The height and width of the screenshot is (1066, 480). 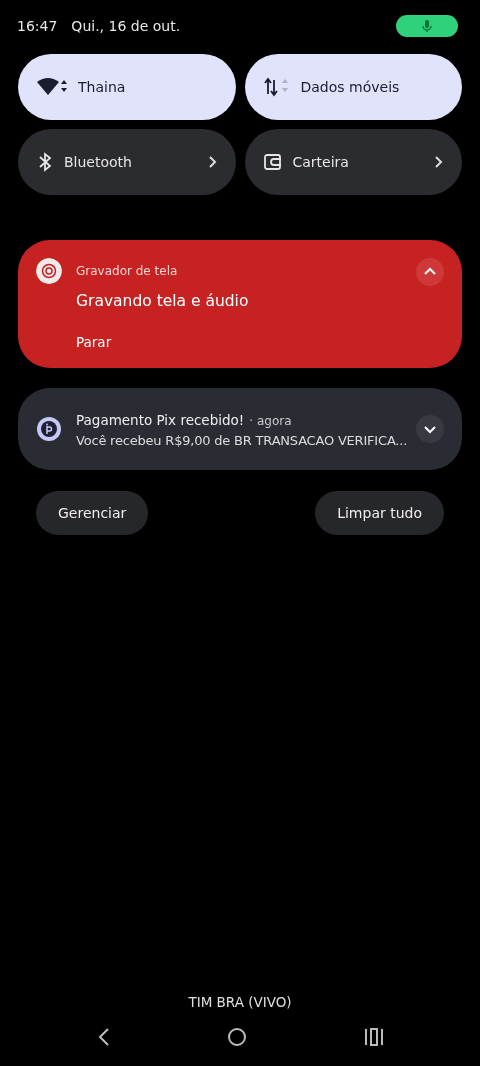 I want to click on notification-button: Gerenciar, so click(x=92, y=513).